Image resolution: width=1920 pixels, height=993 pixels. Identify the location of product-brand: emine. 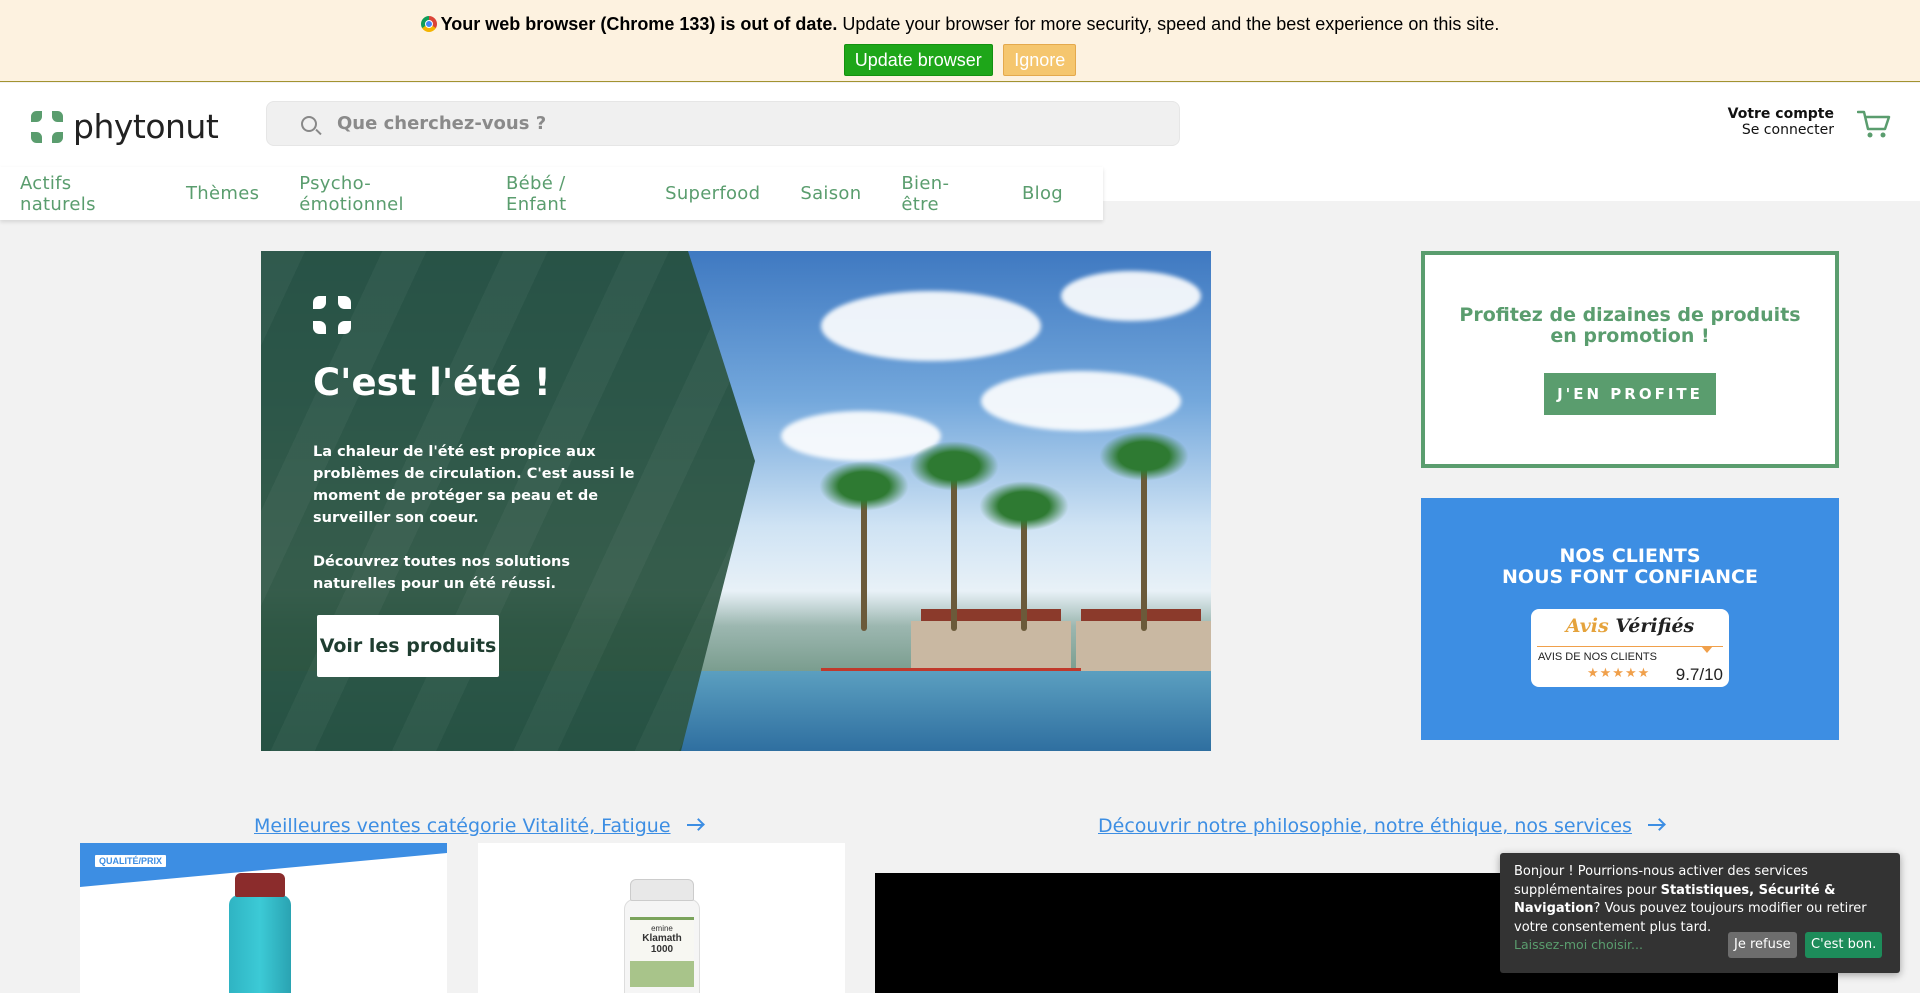
(662, 928).